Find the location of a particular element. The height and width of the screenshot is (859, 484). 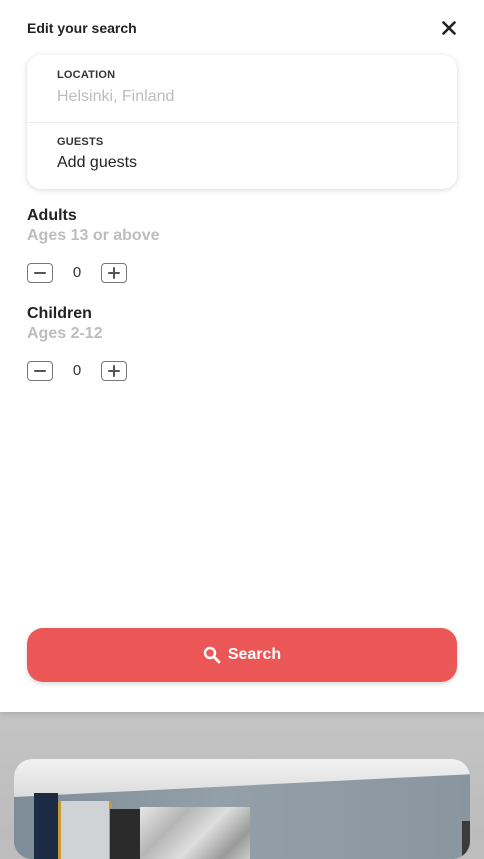

location-field: LOCATION Helsinki, Finland is located at coordinates (242, 88).